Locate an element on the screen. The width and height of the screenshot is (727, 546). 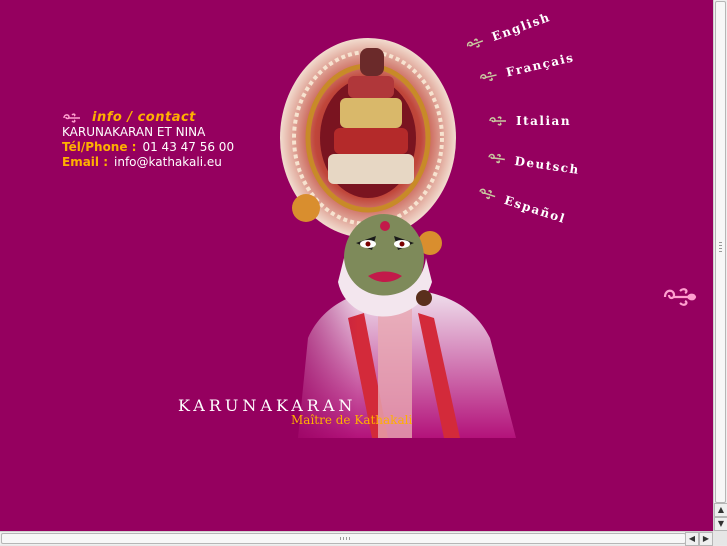
lang-label: Italian is located at coordinates (544, 121).